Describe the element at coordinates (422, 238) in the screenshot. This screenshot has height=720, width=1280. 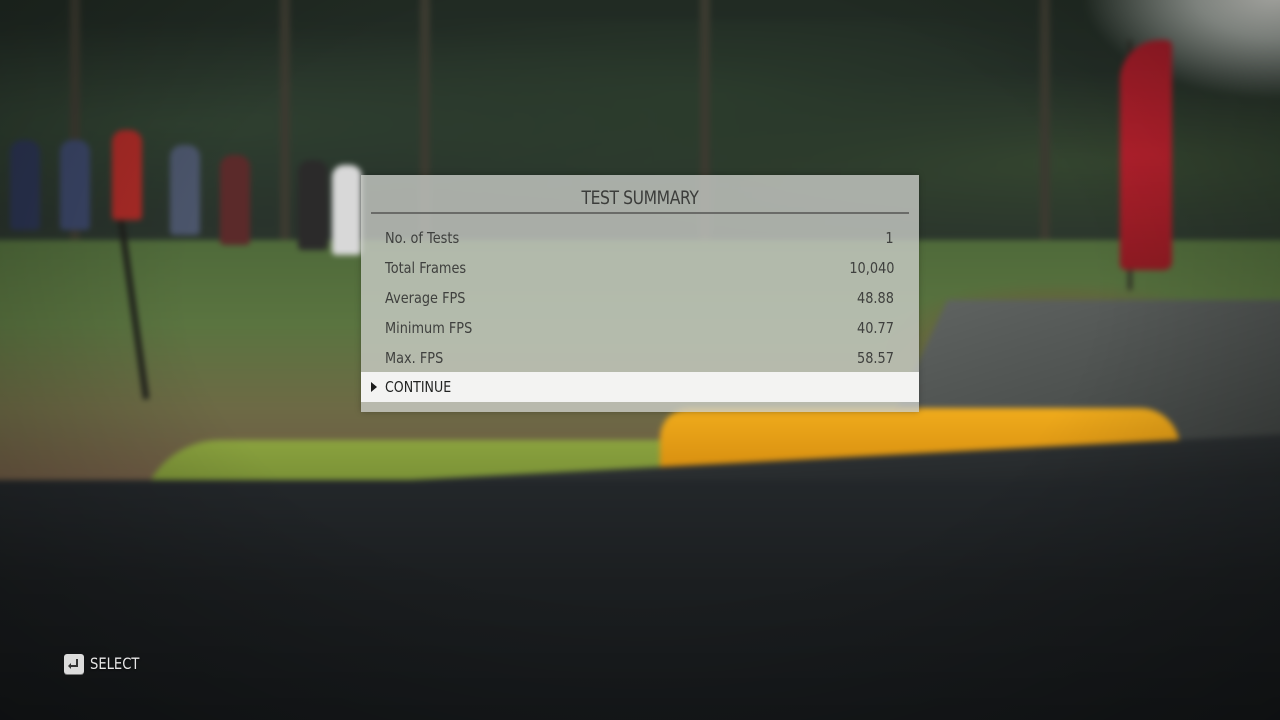
I see `stat-label: No. of Tests` at that location.